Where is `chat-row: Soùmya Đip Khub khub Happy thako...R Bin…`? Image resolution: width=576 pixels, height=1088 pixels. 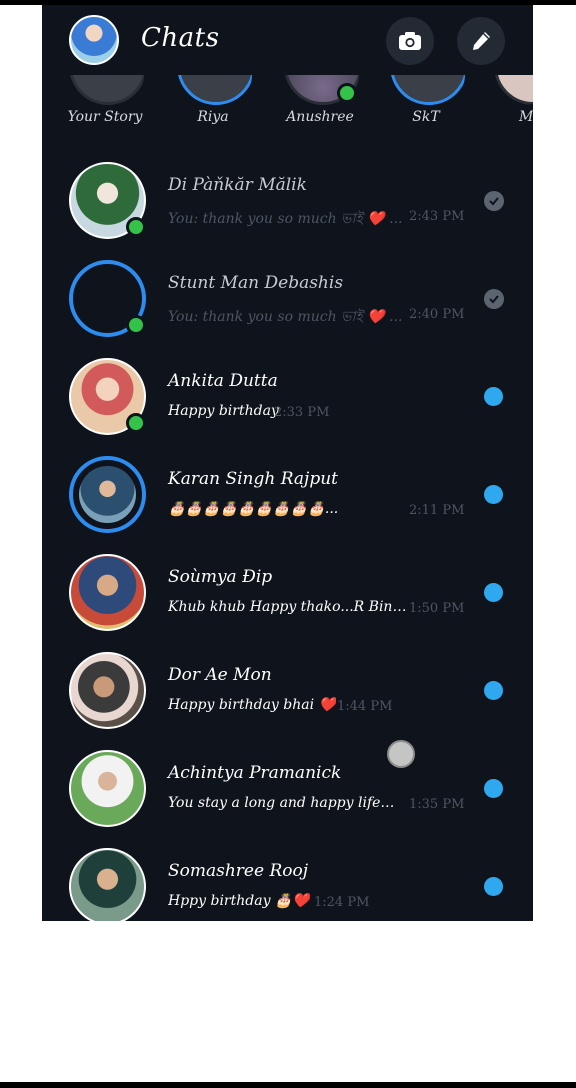 chat-row: Soùmya Đip Khub khub Happy thako...R Bin… is located at coordinates (287, 594).